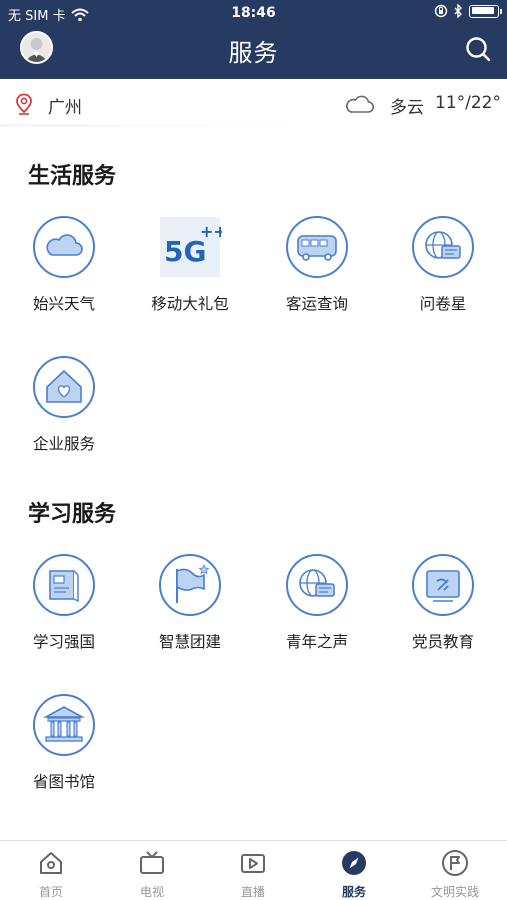 This screenshot has width=507, height=900. What do you see at coordinates (443, 304) in the screenshot?
I see `service-label: 问卷星` at bounding box center [443, 304].